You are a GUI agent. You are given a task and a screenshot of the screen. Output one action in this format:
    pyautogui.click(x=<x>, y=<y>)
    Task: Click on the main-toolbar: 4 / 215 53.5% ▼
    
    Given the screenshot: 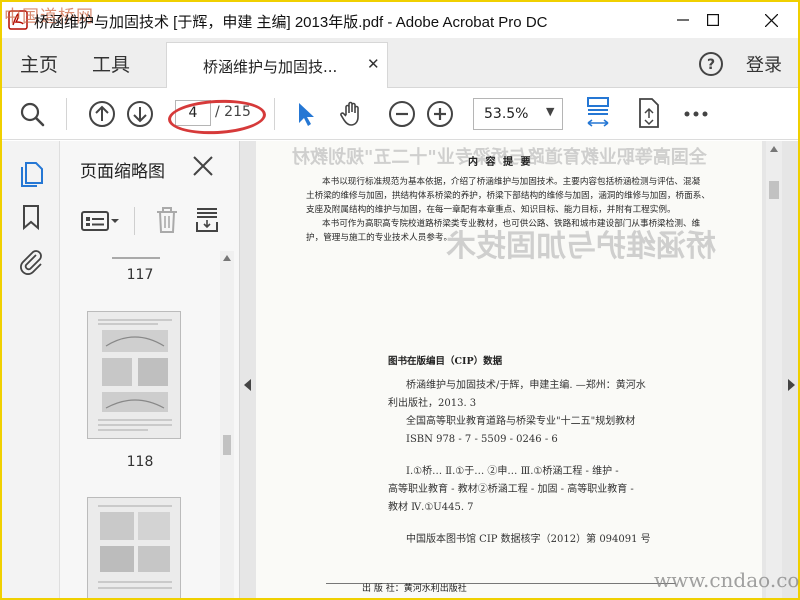 What is the action you would take?
    pyautogui.click(x=400, y=114)
    